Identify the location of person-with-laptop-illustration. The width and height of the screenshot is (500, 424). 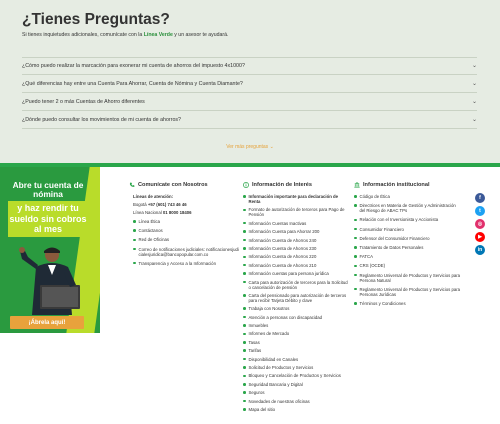
(49, 281).